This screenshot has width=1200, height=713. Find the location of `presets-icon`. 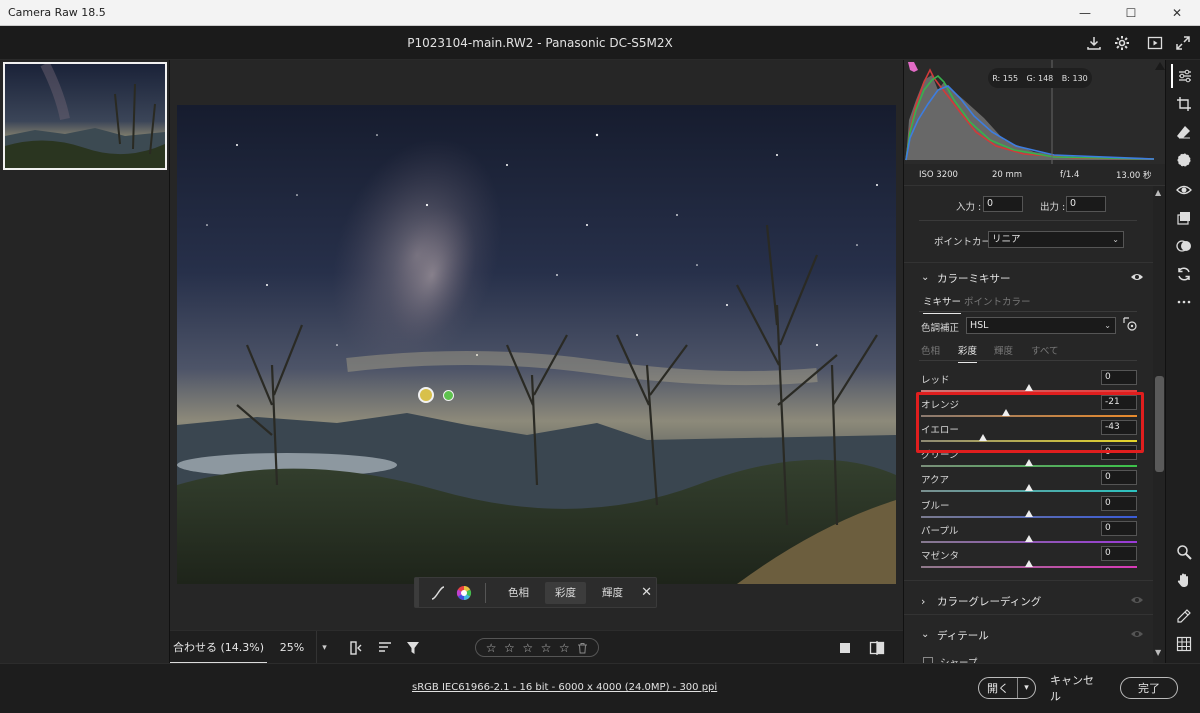

presets-icon is located at coordinates (1183, 218).